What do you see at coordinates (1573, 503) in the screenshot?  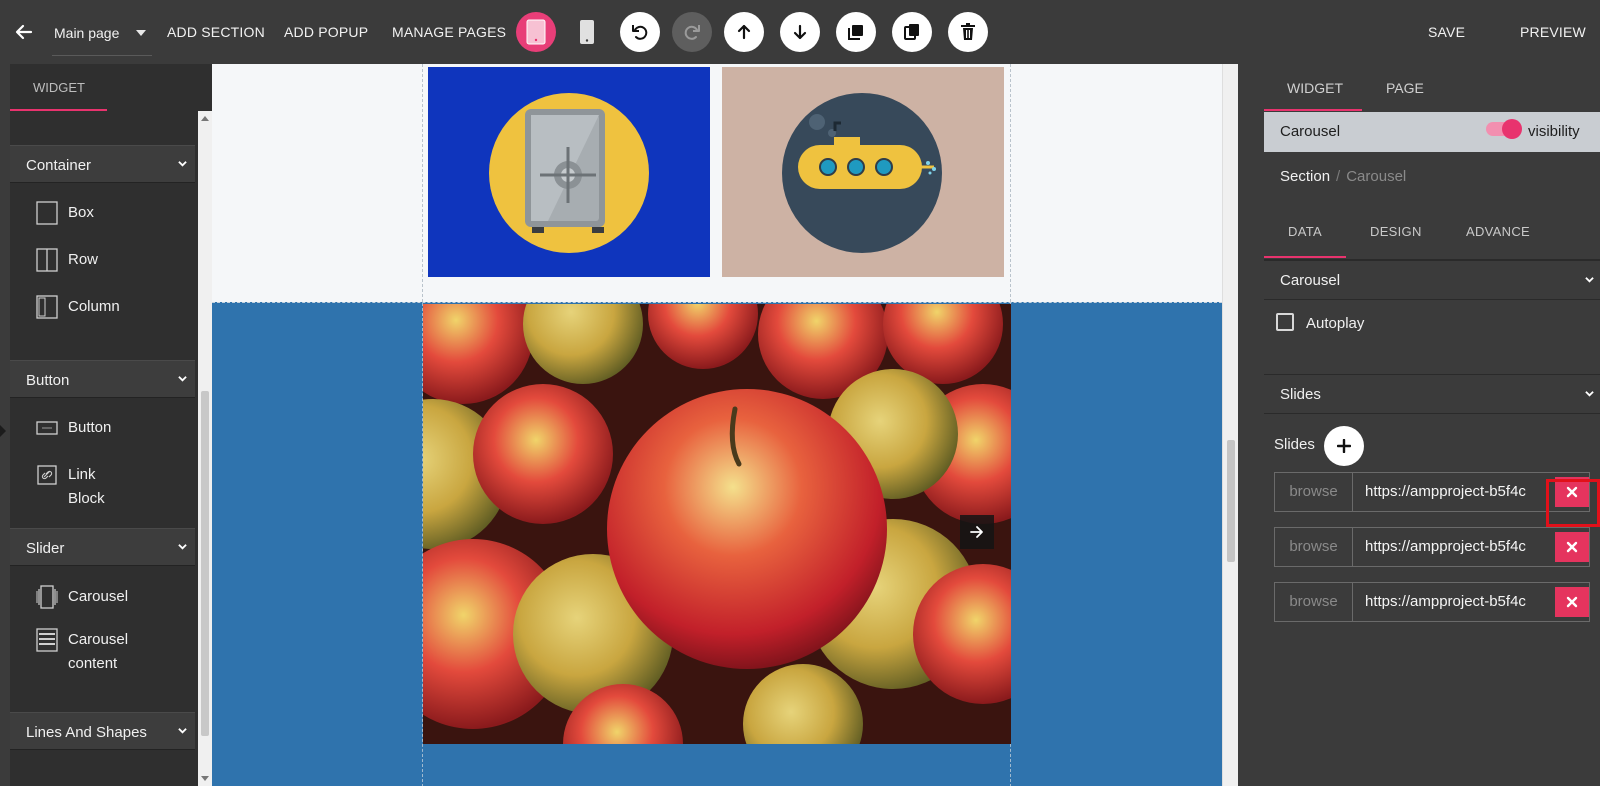 I see `highlight-box` at bounding box center [1573, 503].